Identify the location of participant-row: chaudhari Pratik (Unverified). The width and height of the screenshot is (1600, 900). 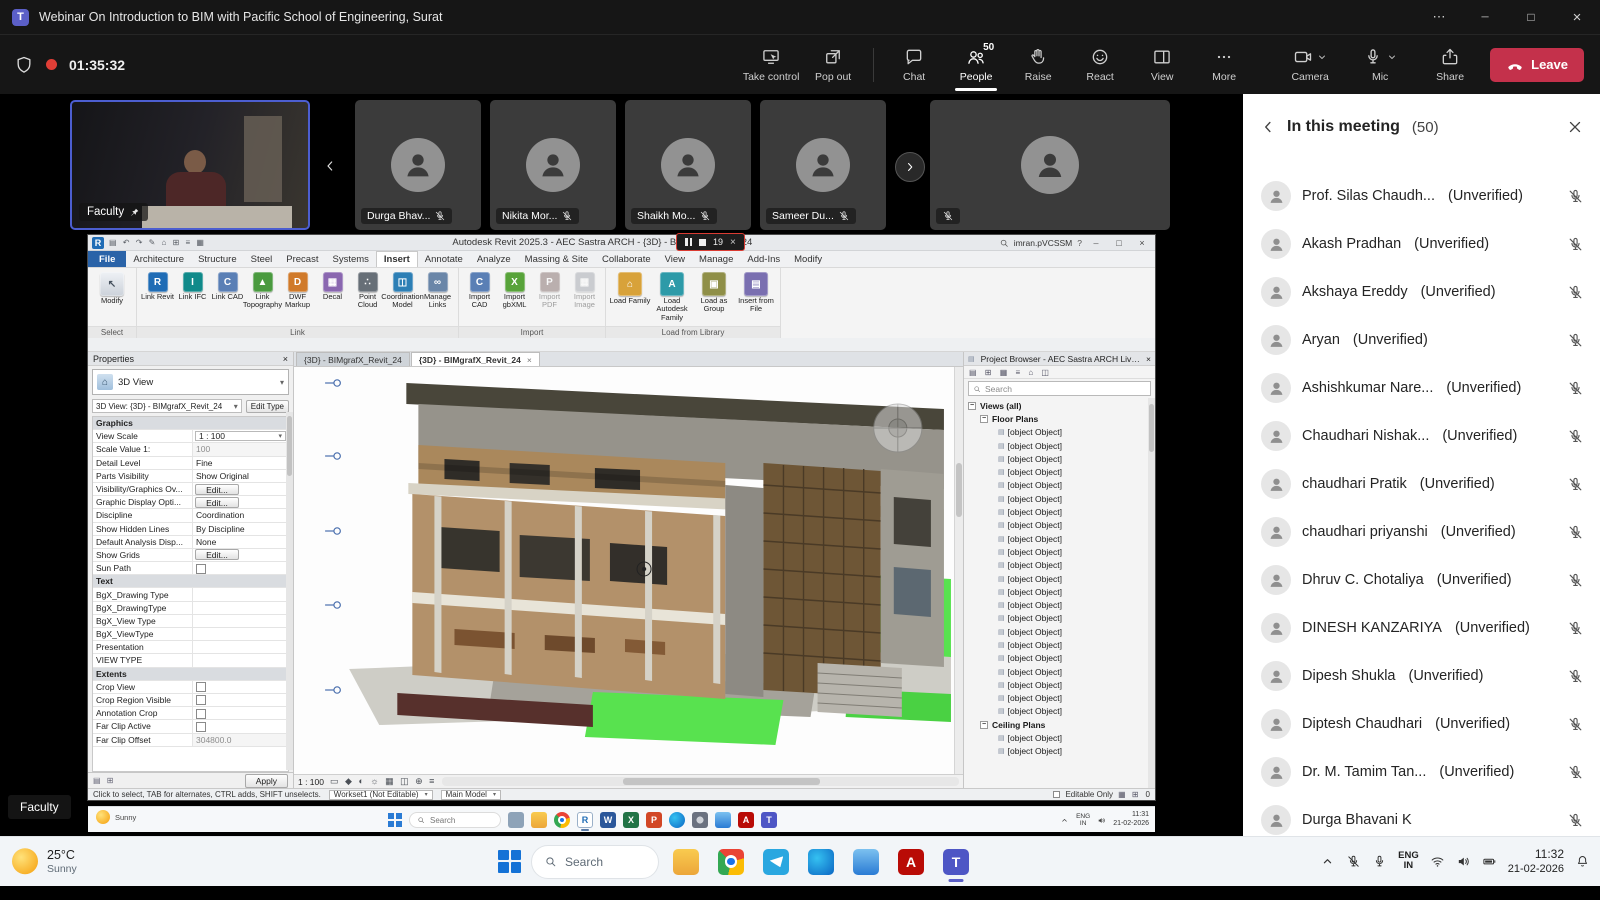
(1421, 484).